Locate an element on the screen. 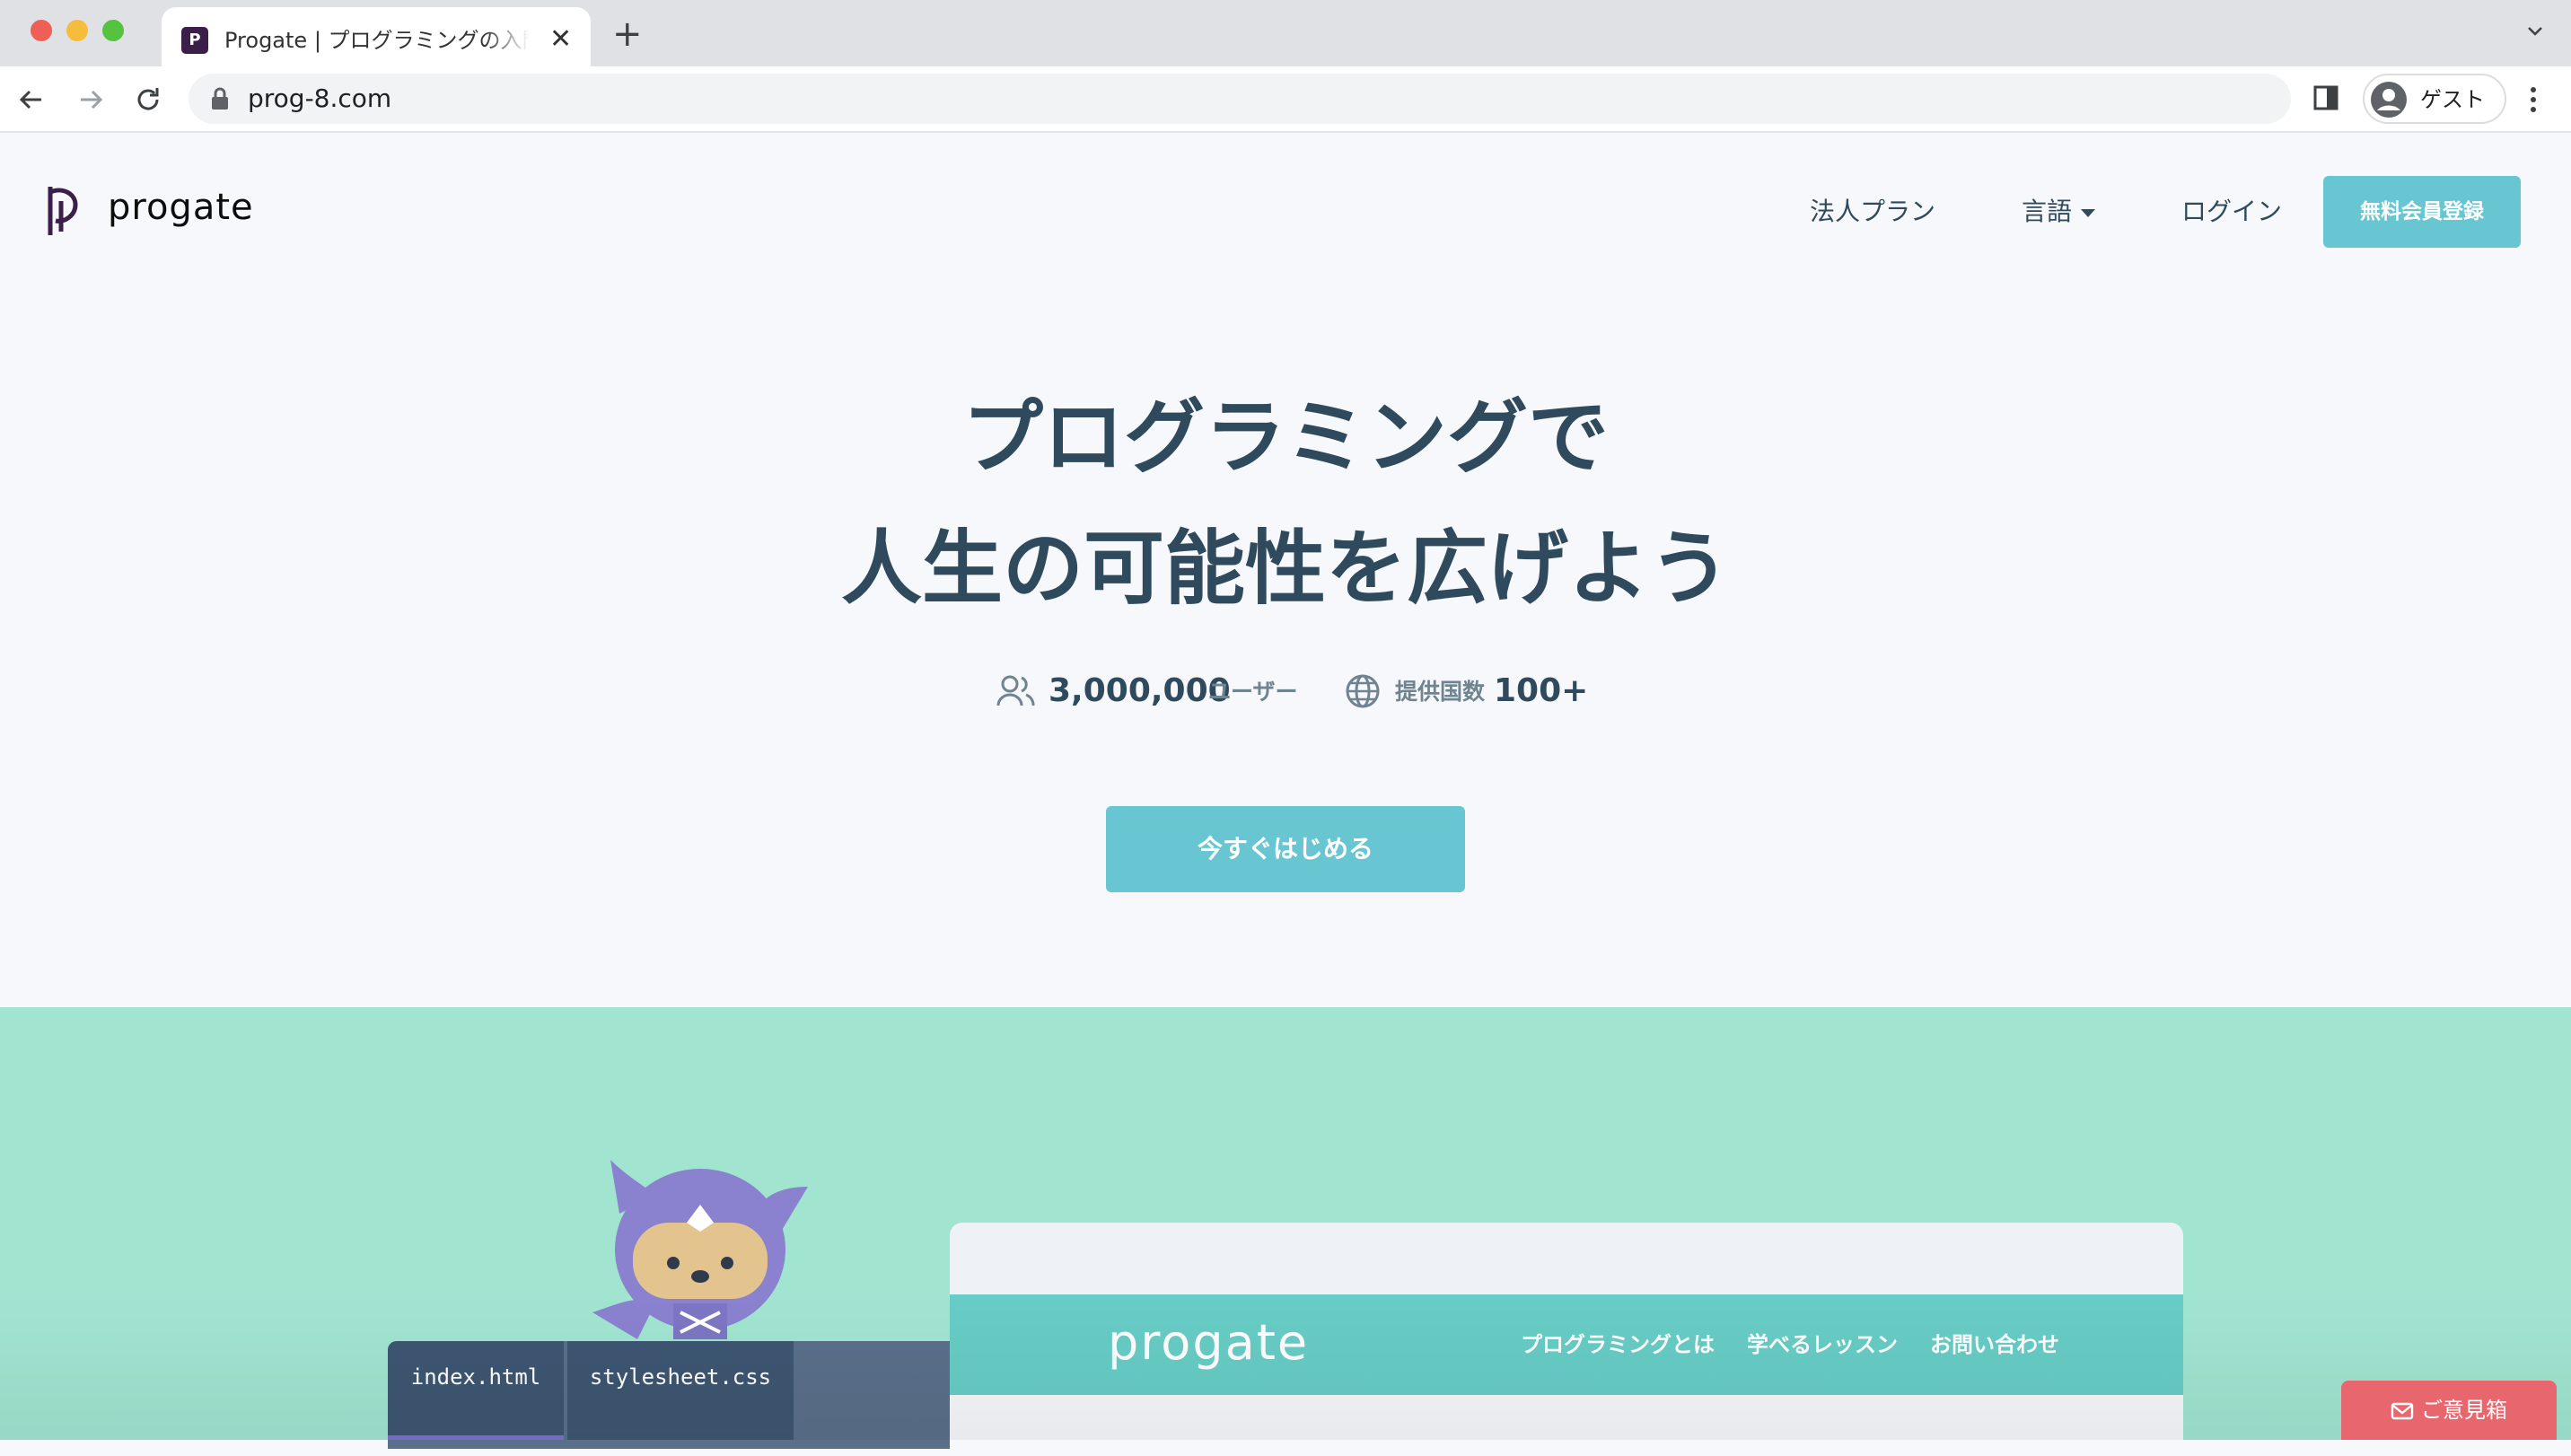 This screenshot has height=1456, width=2571. start-now-button: 今すぐはじめる is located at coordinates (1285, 849).